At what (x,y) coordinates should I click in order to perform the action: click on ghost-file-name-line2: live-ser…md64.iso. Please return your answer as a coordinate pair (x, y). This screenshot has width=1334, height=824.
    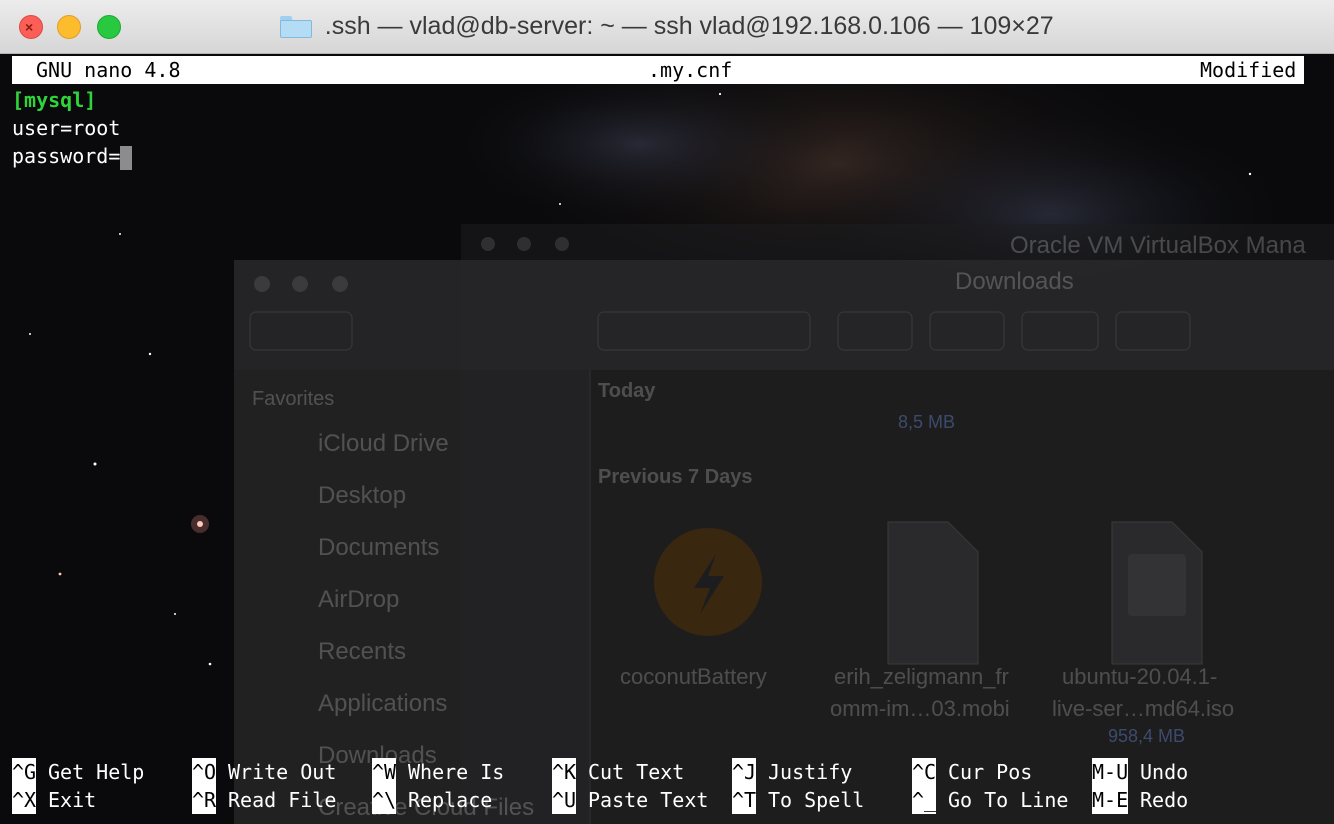
    Looking at the image, I should click on (1143, 708).